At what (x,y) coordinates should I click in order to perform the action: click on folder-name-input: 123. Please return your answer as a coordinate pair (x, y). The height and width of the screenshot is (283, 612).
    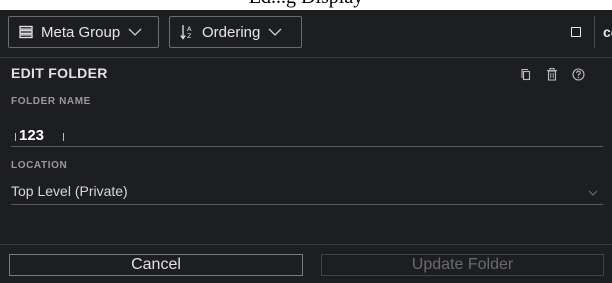
    Looking at the image, I should click on (307, 135).